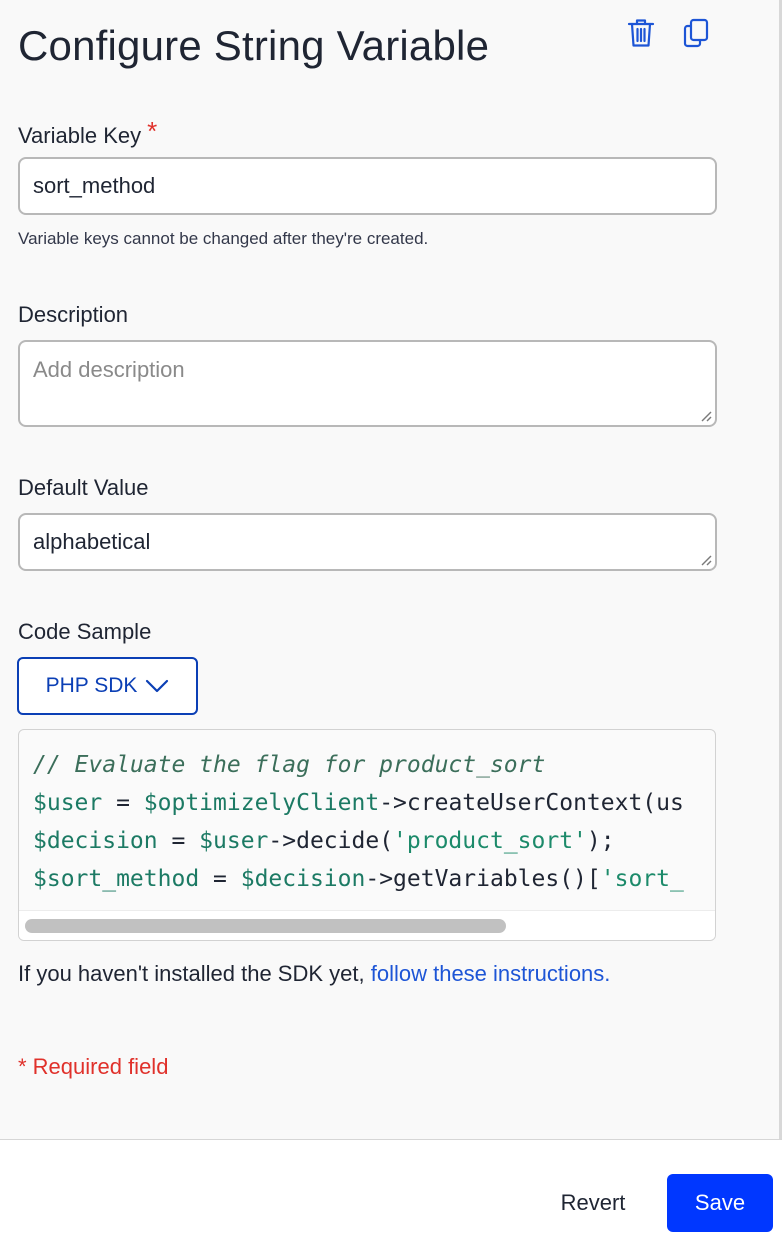 This screenshot has width=782, height=1256. I want to click on code-token: ->createUserContext(us, so click(531, 803).